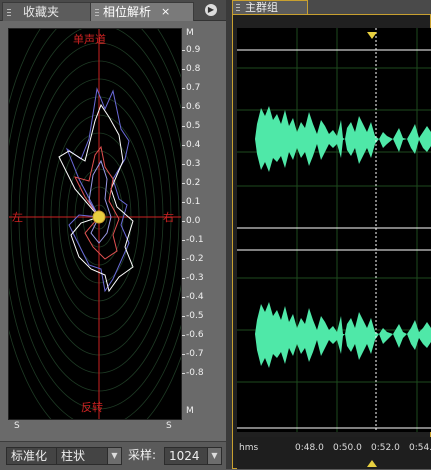 The width and height of the screenshot is (431, 470). Describe the element at coordinates (249, 448) in the screenshot. I see `ruler-unit: hms` at that location.